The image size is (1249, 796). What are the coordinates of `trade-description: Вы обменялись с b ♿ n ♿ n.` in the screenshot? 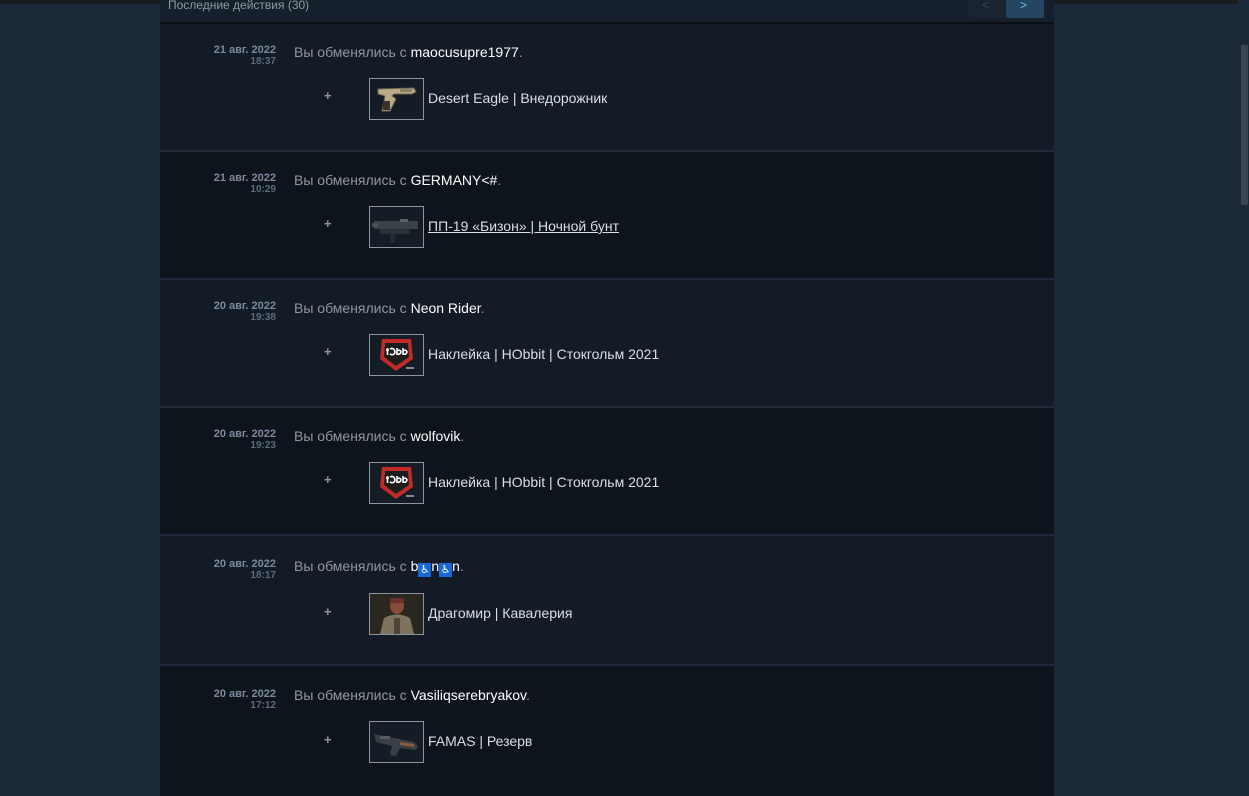 It's located at (379, 567).